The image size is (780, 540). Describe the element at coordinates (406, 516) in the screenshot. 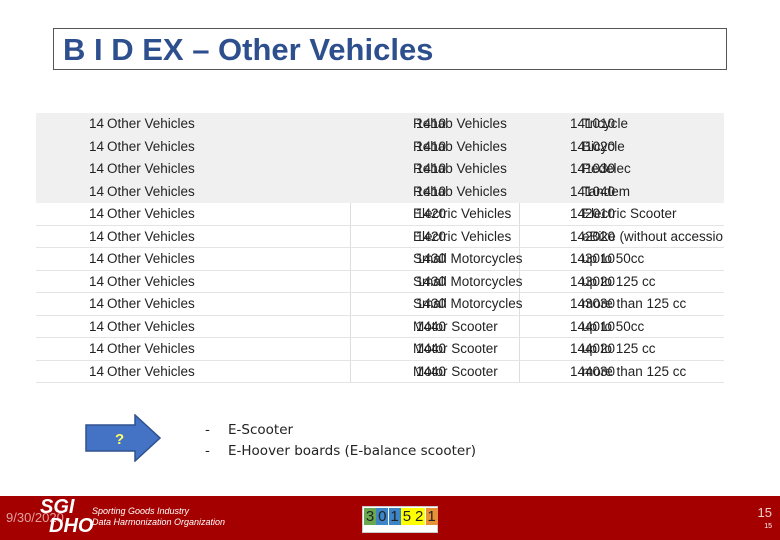

I see `logo-digit: 5` at that location.